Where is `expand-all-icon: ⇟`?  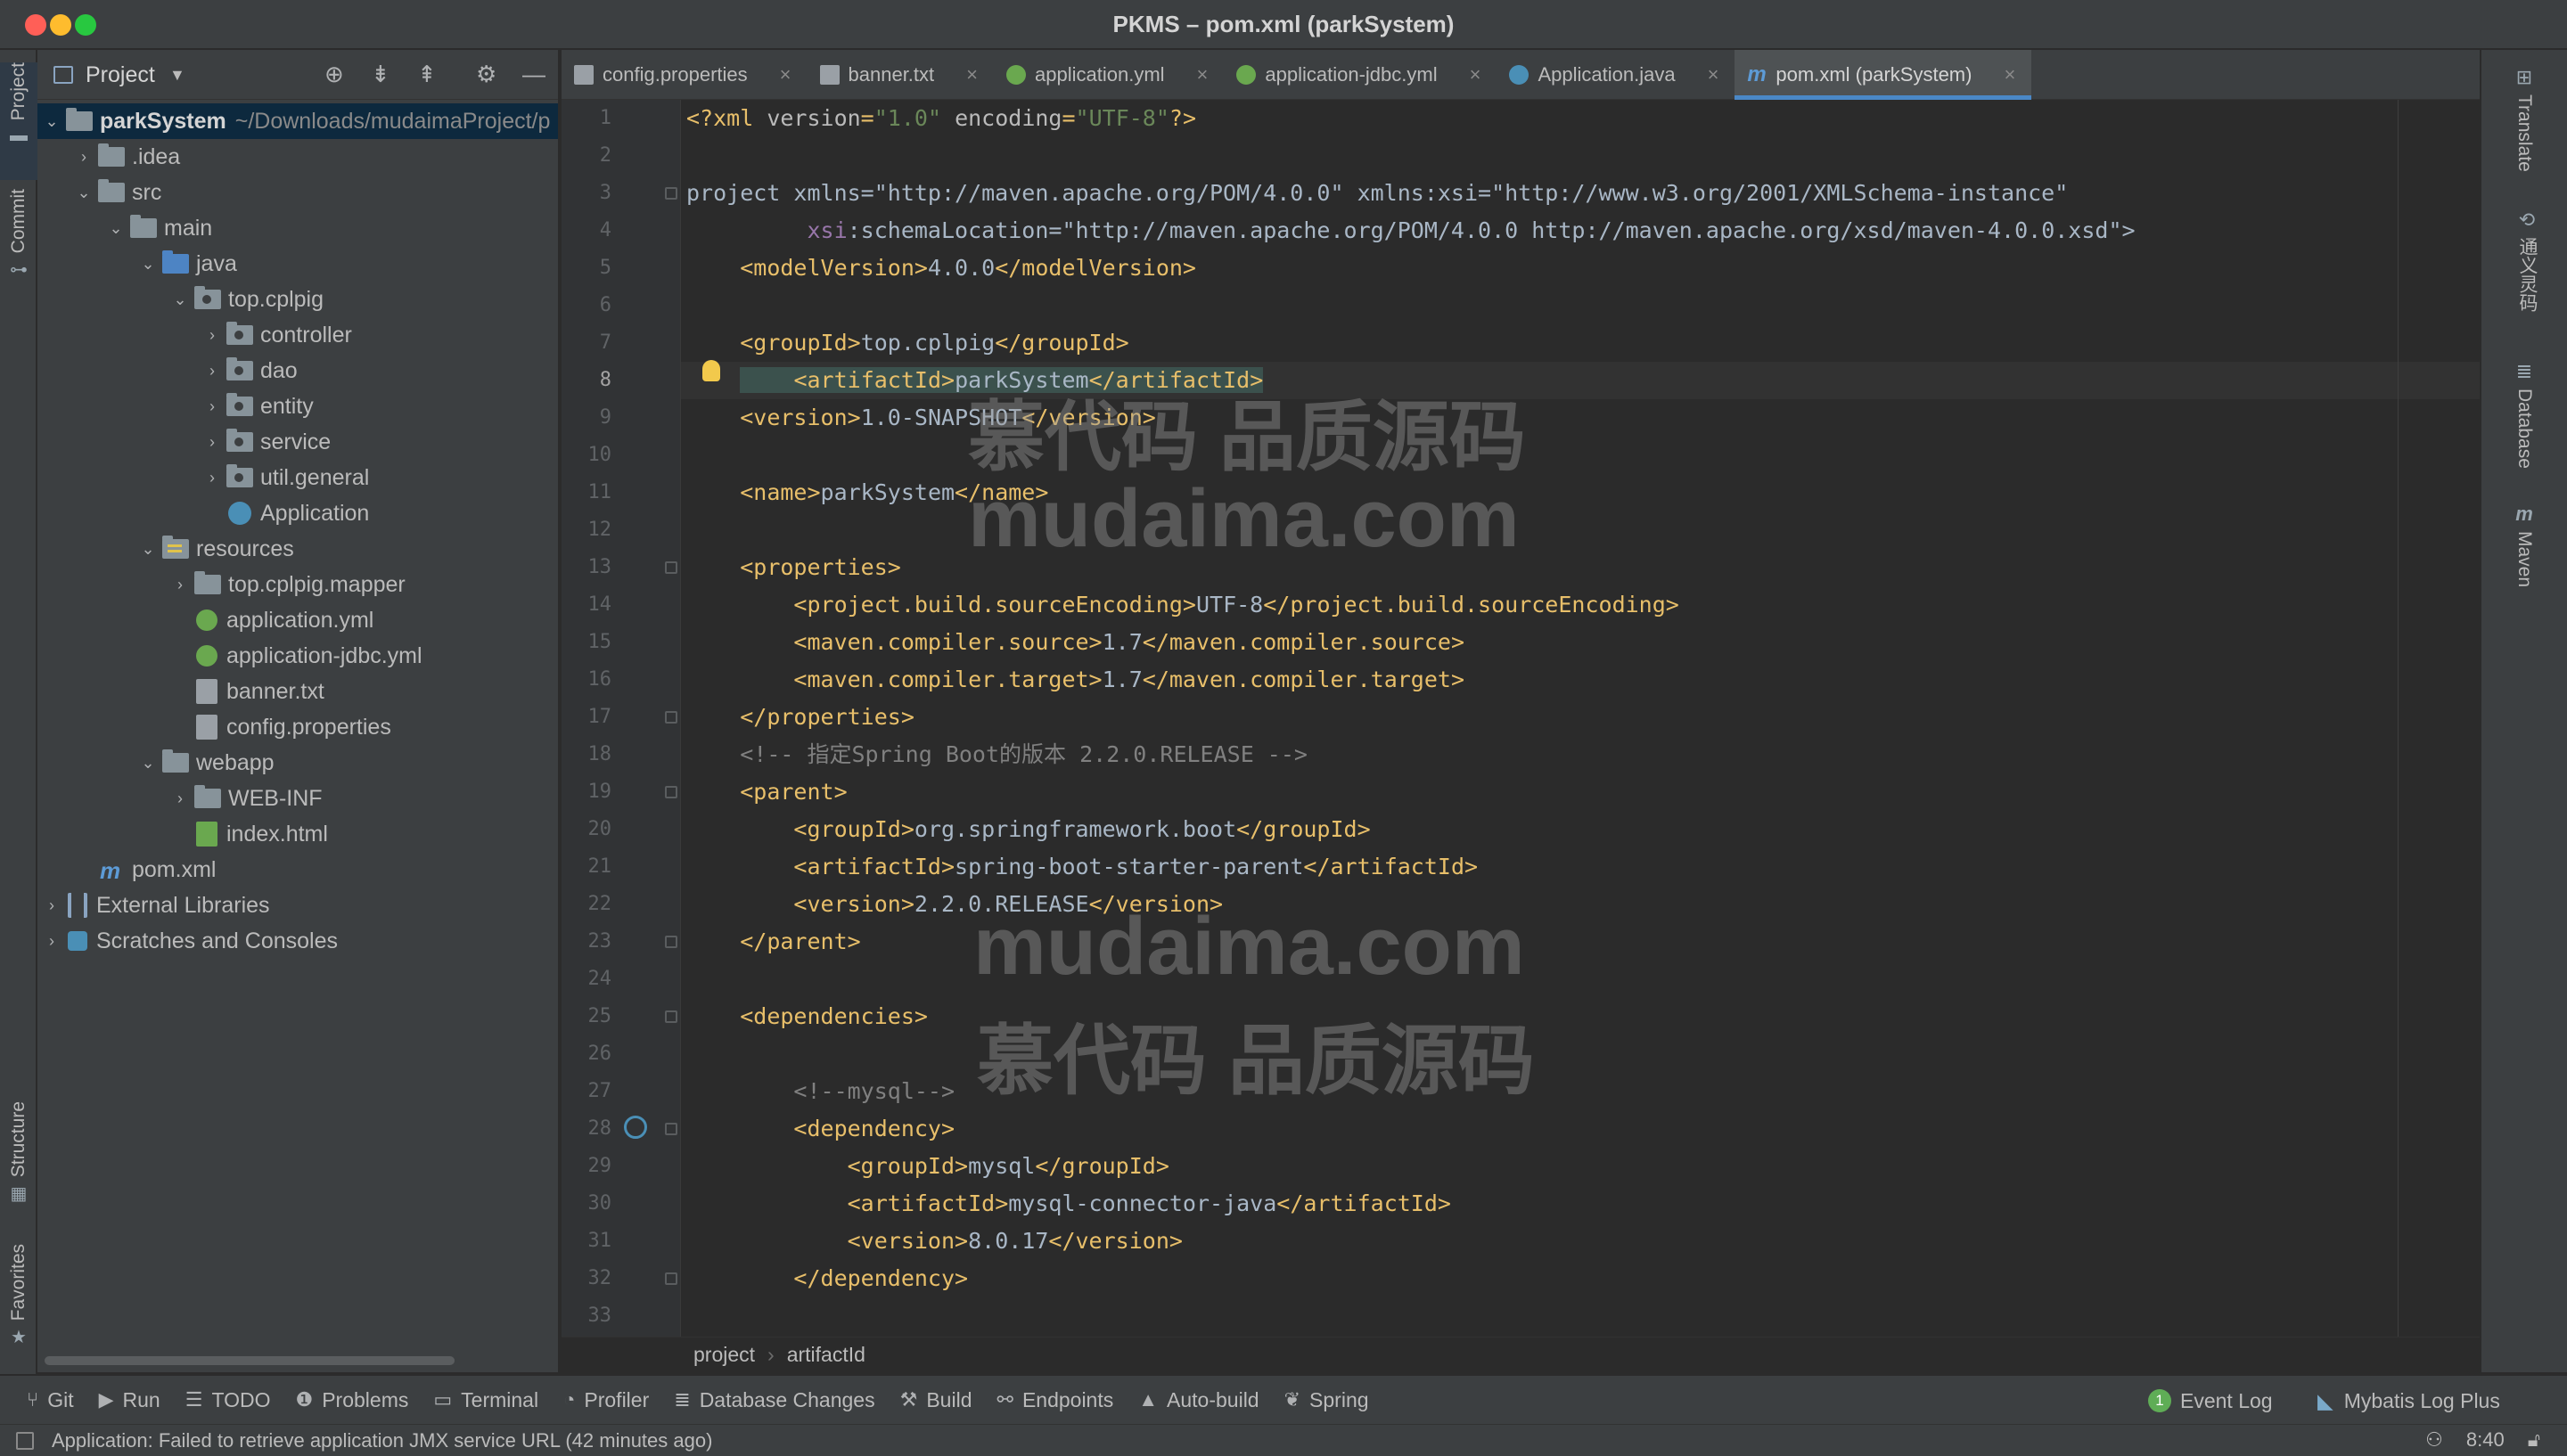
expand-all-icon: ⇟ is located at coordinates (381, 74).